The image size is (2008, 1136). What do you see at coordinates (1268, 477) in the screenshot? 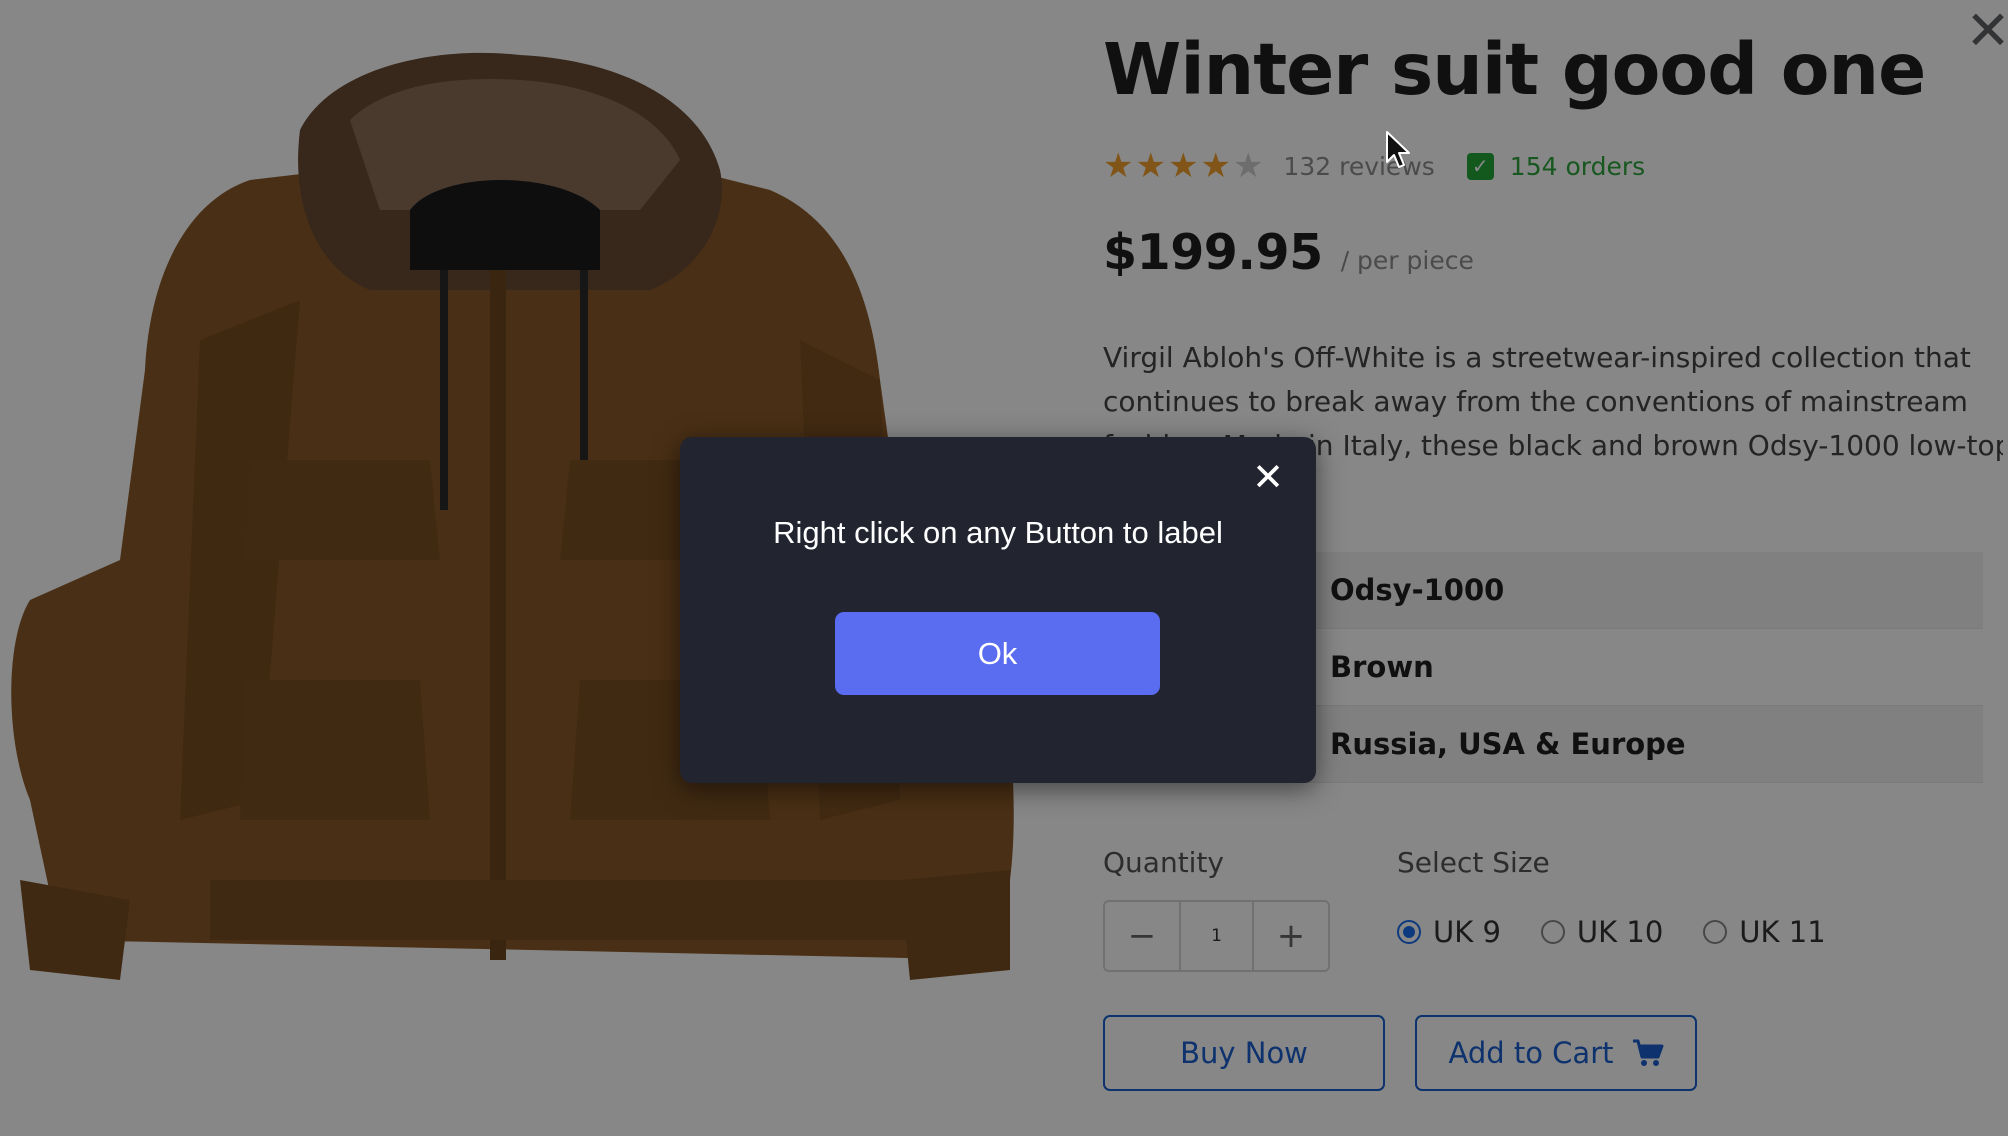
I see `close-icon: ✕` at bounding box center [1268, 477].